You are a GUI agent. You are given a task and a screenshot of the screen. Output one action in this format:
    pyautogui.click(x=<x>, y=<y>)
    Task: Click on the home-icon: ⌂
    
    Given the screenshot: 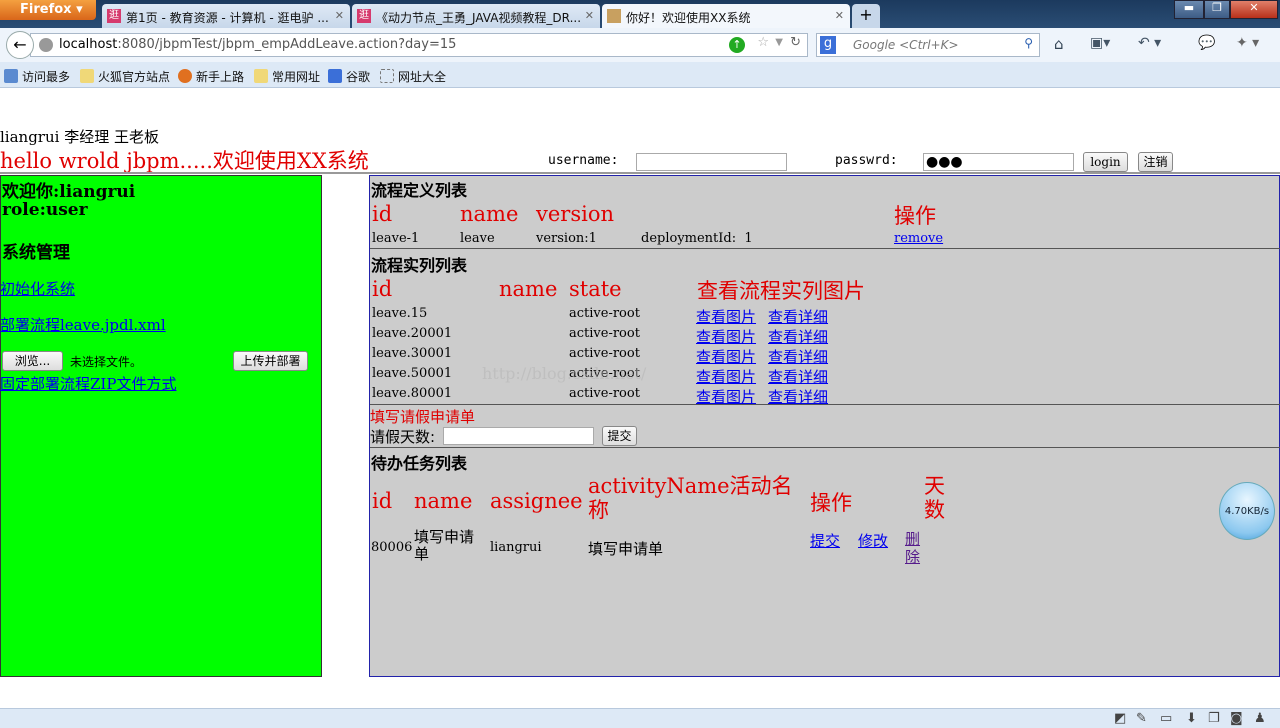 What is the action you would take?
    pyautogui.click(x=1059, y=44)
    